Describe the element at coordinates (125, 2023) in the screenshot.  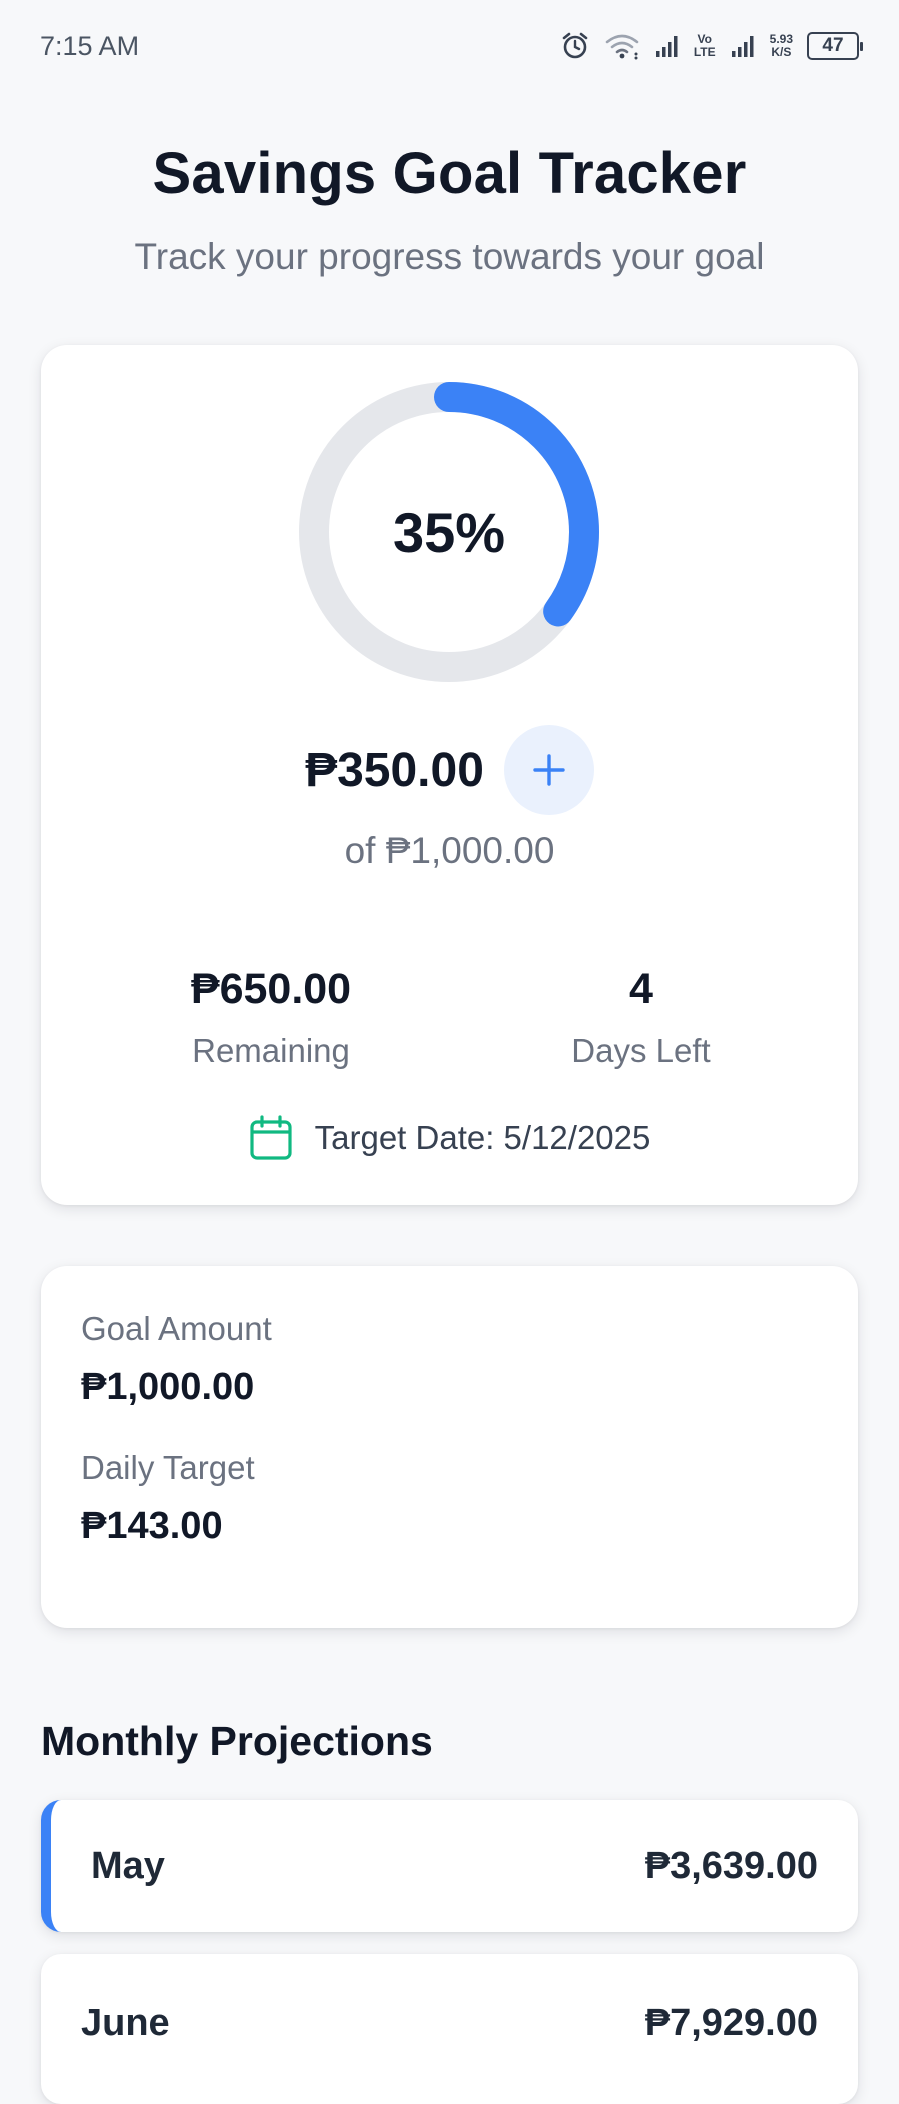
I see `projection-month: June` at that location.